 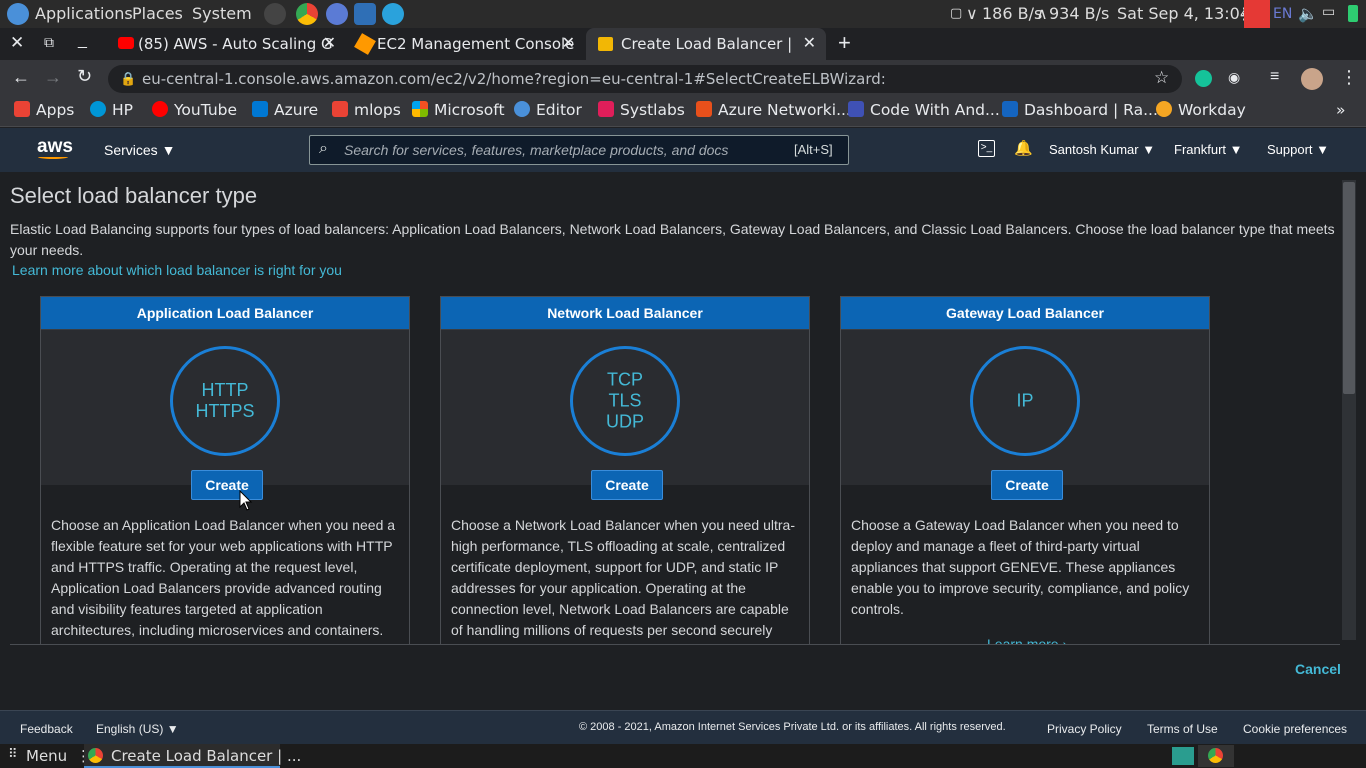 What do you see at coordinates (1340, 110) in the screenshot?
I see `more-bookmarks-icon: »` at bounding box center [1340, 110].